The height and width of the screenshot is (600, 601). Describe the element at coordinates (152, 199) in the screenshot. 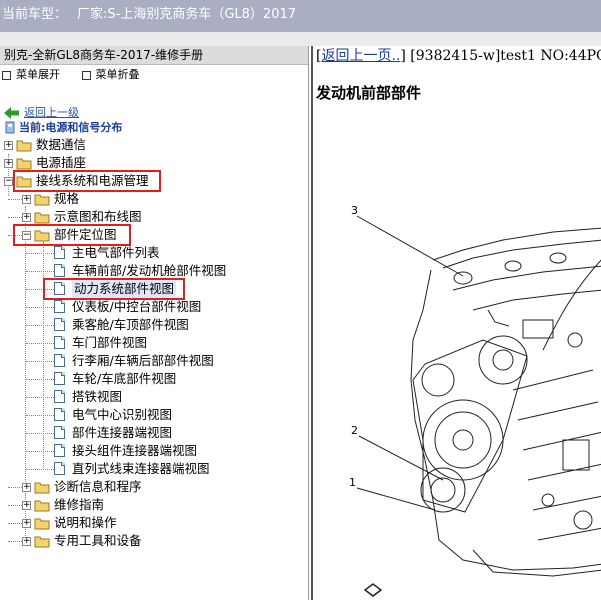

I see `tree-item: + 规格` at that location.